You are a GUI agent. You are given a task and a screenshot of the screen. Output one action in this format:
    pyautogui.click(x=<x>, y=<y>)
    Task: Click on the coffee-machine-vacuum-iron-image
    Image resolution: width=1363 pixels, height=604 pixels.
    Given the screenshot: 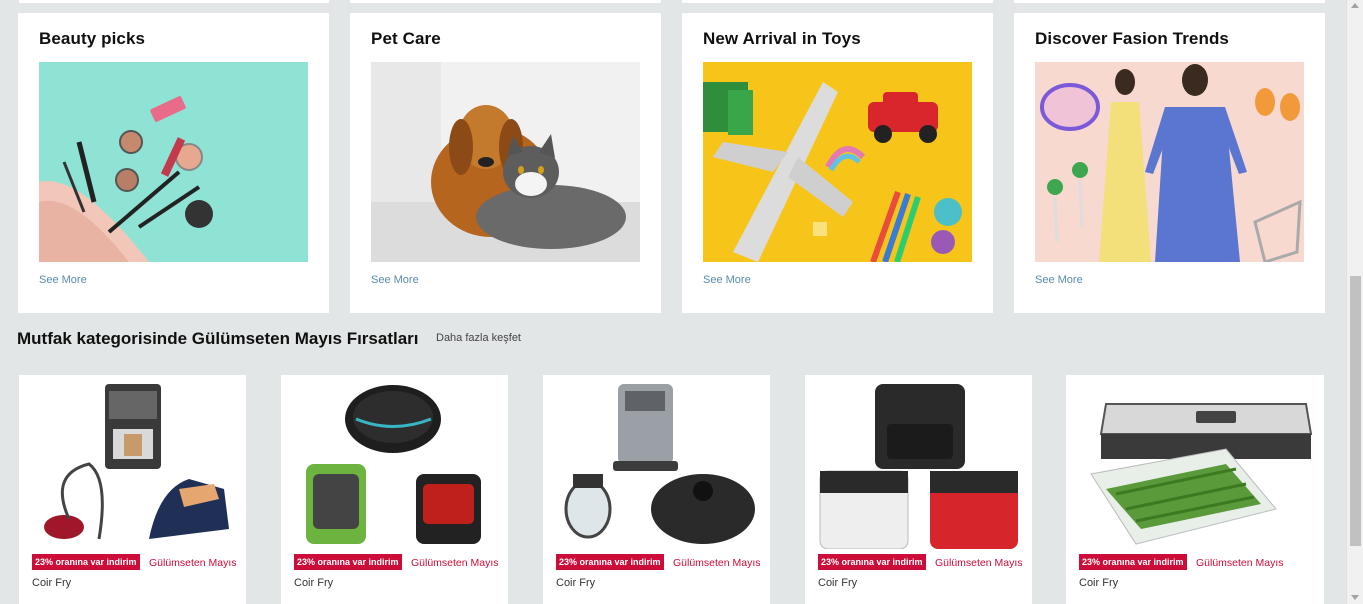 What is the action you would take?
    pyautogui.click(x=132, y=464)
    